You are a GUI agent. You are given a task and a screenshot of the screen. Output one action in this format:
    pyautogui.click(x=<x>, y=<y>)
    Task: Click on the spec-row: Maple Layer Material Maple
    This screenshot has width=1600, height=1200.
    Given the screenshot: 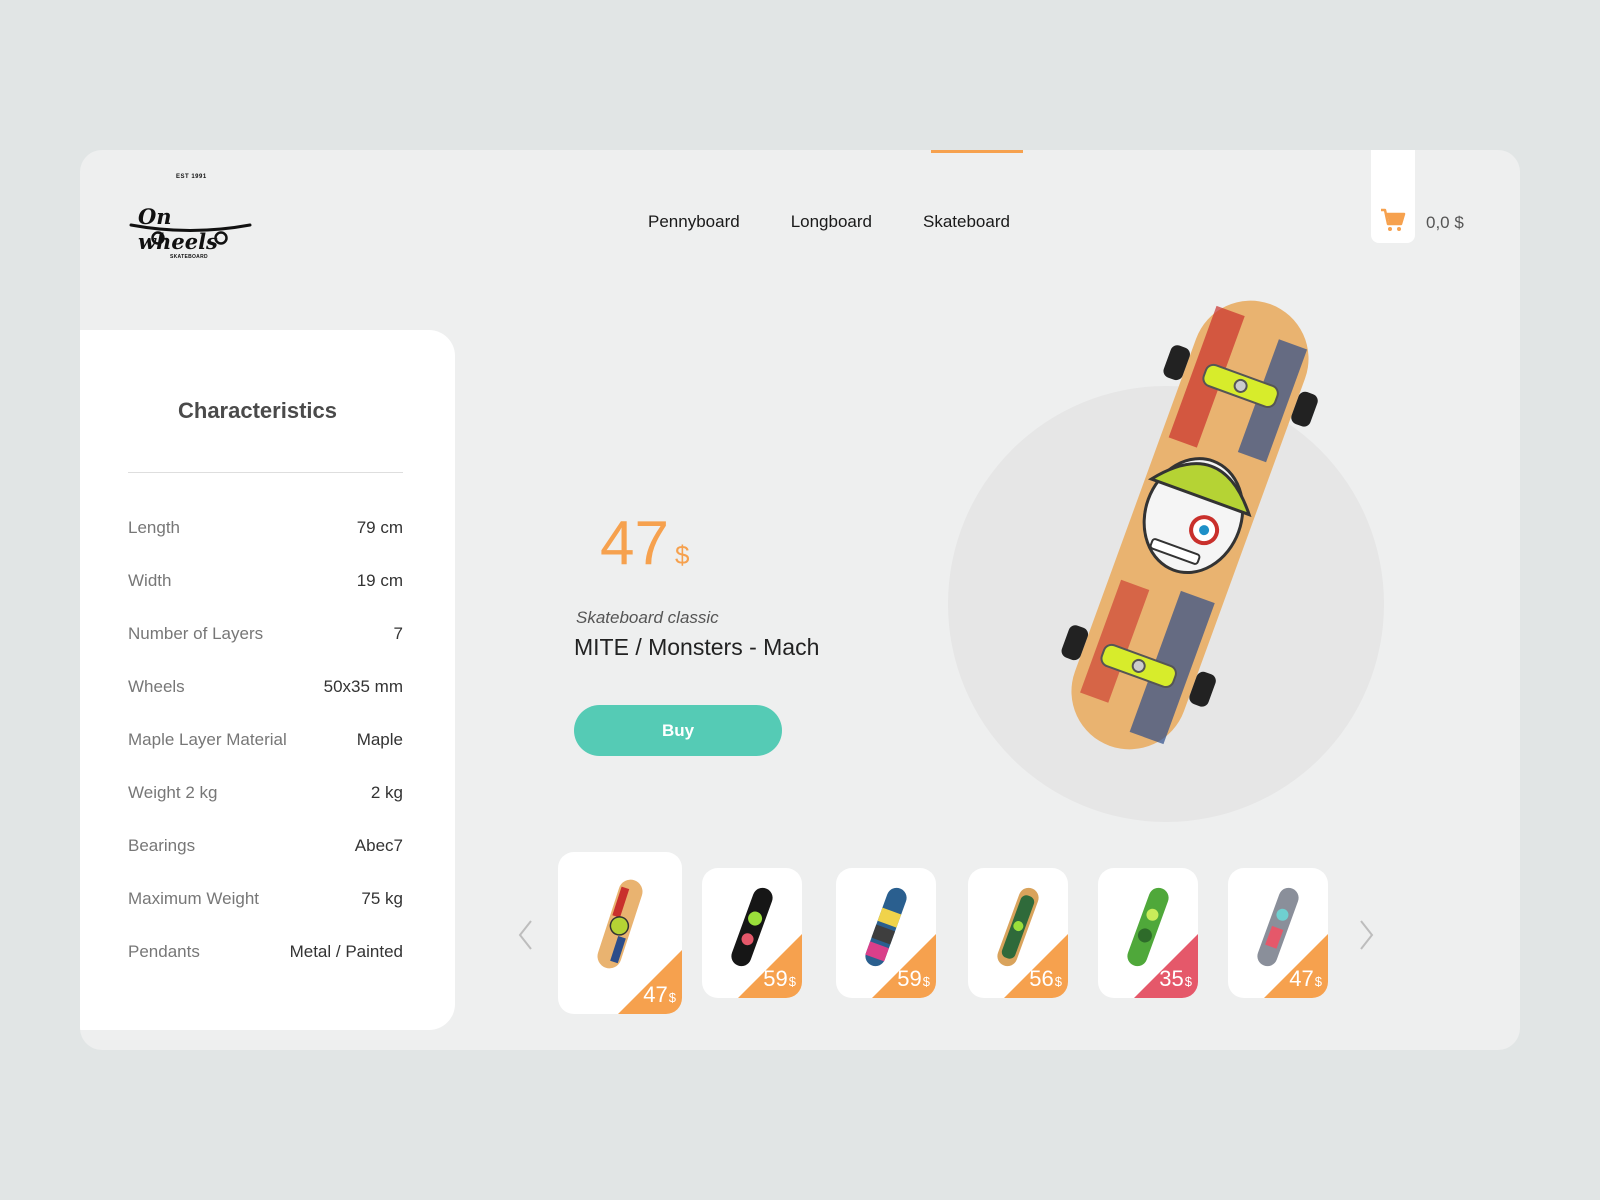 What is the action you would take?
    pyautogui.click(x=265, y=756)
    